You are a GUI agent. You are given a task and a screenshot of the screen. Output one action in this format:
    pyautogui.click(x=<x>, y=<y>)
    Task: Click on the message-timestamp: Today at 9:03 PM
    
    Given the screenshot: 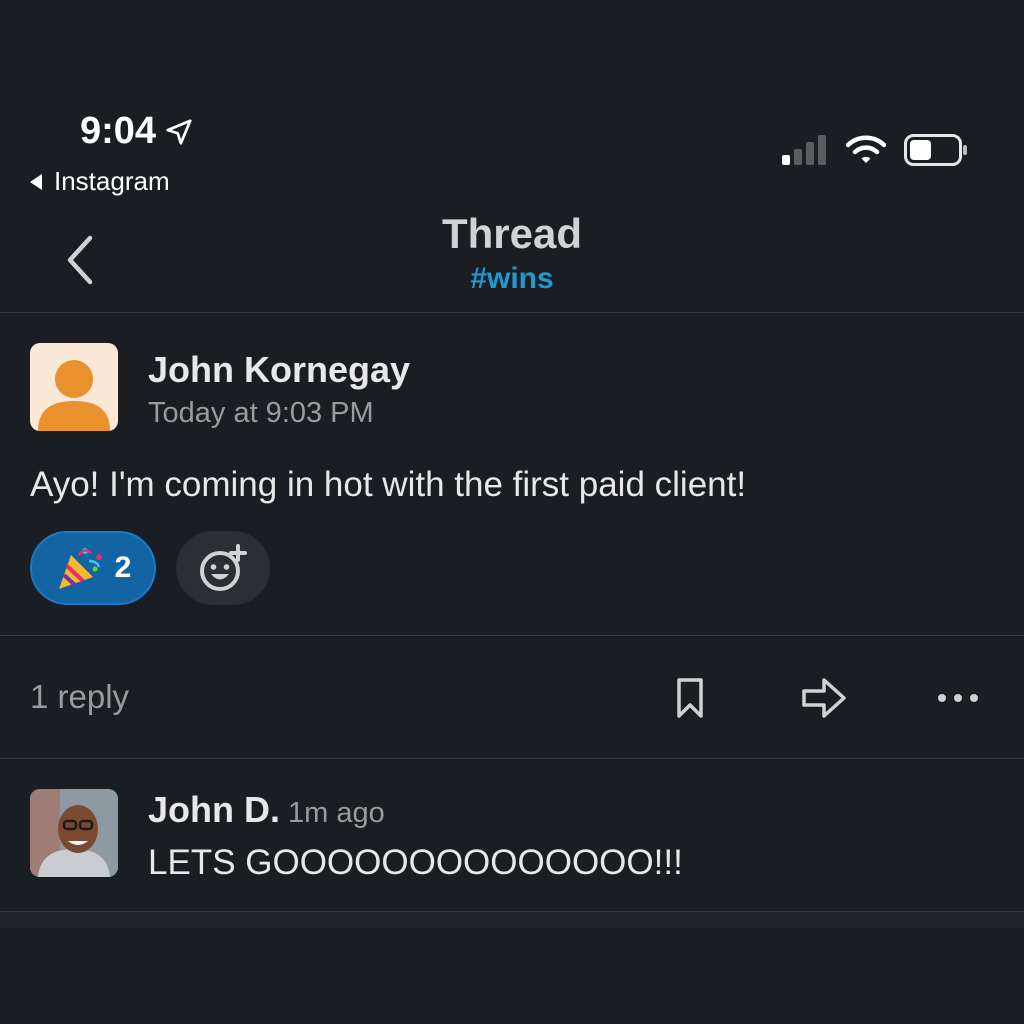 What is the action you would take?
    pyautogui.click(x=261, y=413)
    